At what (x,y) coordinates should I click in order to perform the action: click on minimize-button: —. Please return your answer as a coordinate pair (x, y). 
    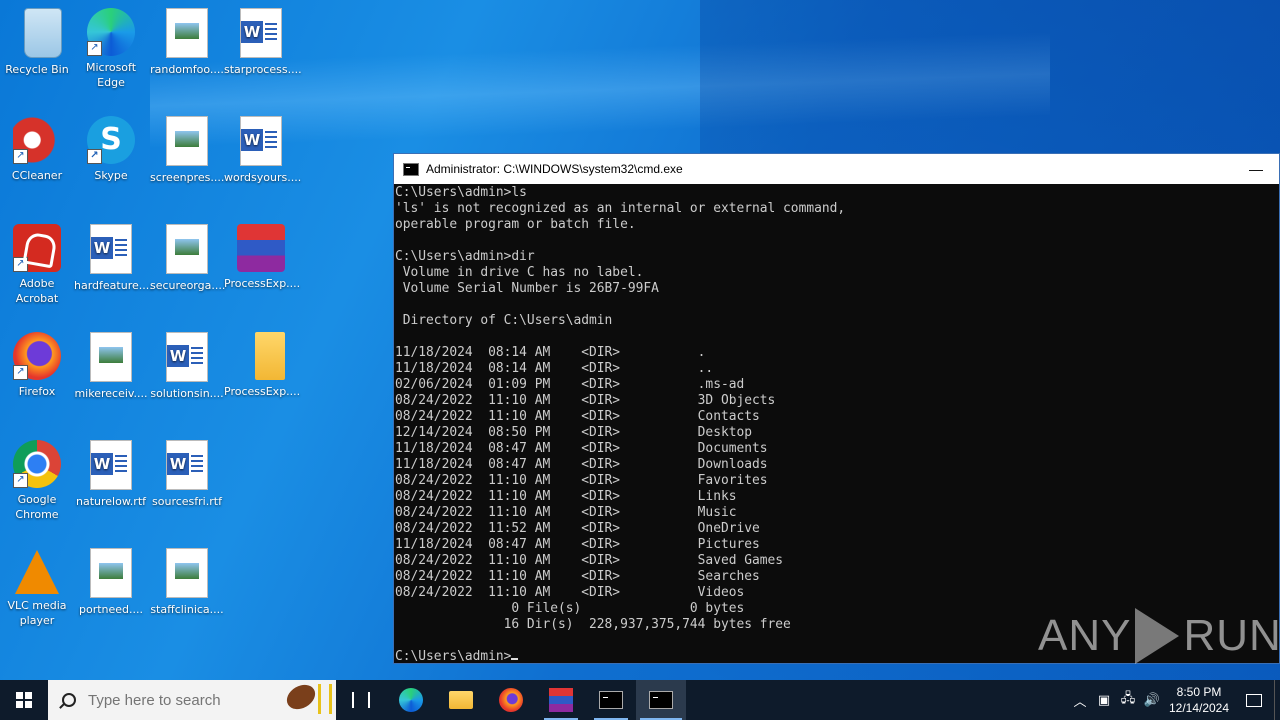
    Looking at the image, I should click on (1256, 169).